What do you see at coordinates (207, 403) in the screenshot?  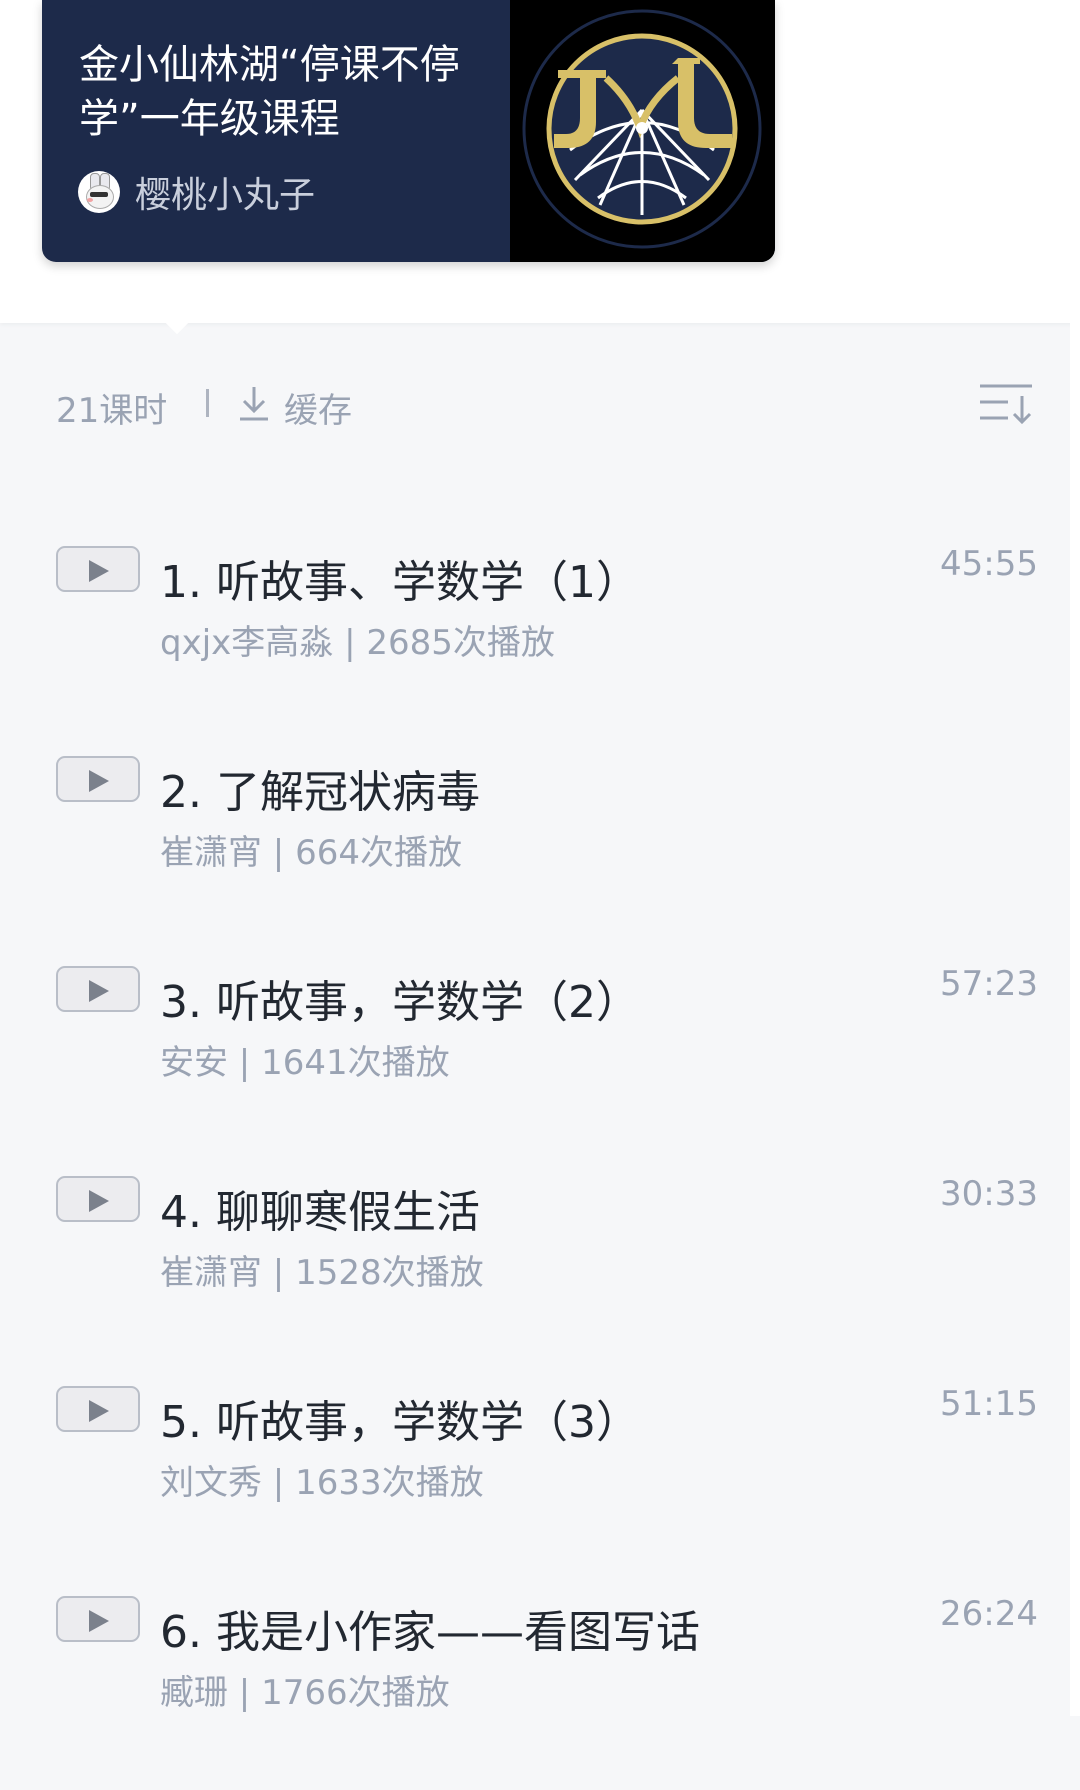 I see `toolbar-divider` at bounding box center [207, 403].